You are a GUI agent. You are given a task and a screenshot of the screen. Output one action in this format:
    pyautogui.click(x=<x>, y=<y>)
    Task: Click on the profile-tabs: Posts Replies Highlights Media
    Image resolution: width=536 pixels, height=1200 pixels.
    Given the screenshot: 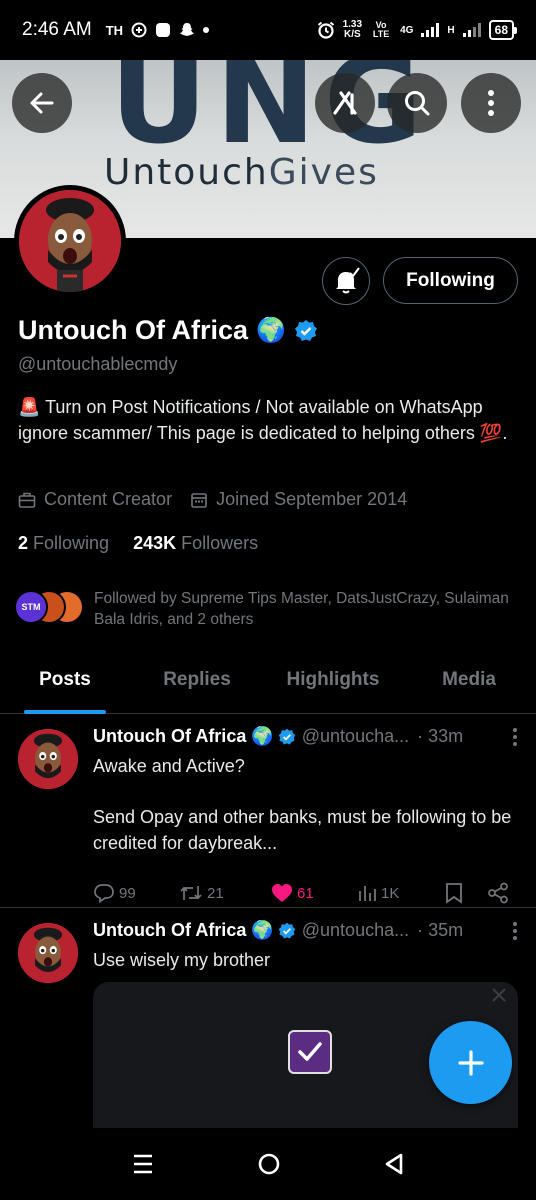 What is the action you would take?
    pyautogui.click(x=268, y=685)
    